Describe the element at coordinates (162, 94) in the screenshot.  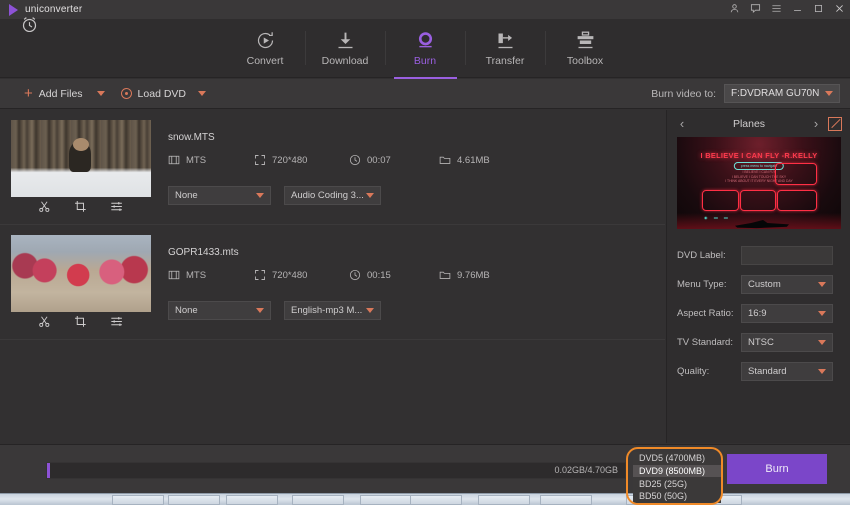
I see `load-dvd-button: Load DVD` at that location.